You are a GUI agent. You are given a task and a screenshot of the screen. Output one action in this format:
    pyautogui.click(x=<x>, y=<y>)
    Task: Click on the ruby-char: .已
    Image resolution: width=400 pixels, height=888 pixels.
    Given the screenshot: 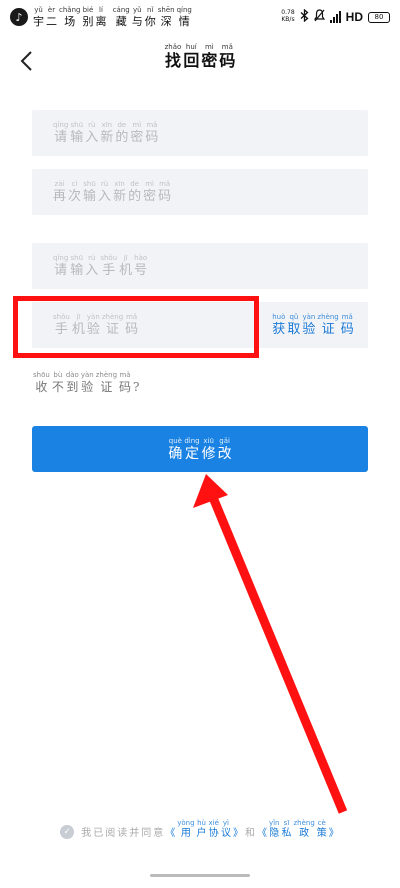 What is the action you would take?
    pyautogui.click(x=98, y=833)
    